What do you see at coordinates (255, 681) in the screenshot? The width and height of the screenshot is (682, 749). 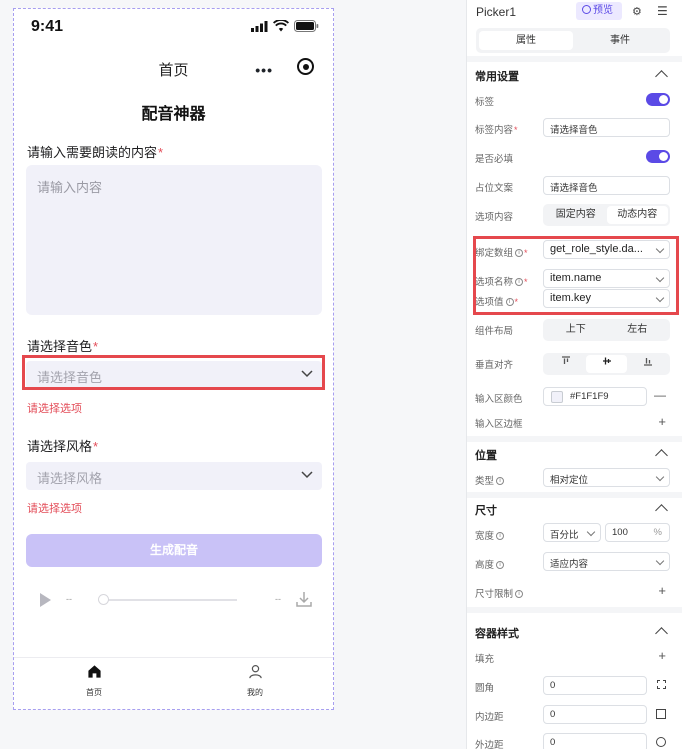 I see `tab-mine: 我的` at bounding box center [255, 681].